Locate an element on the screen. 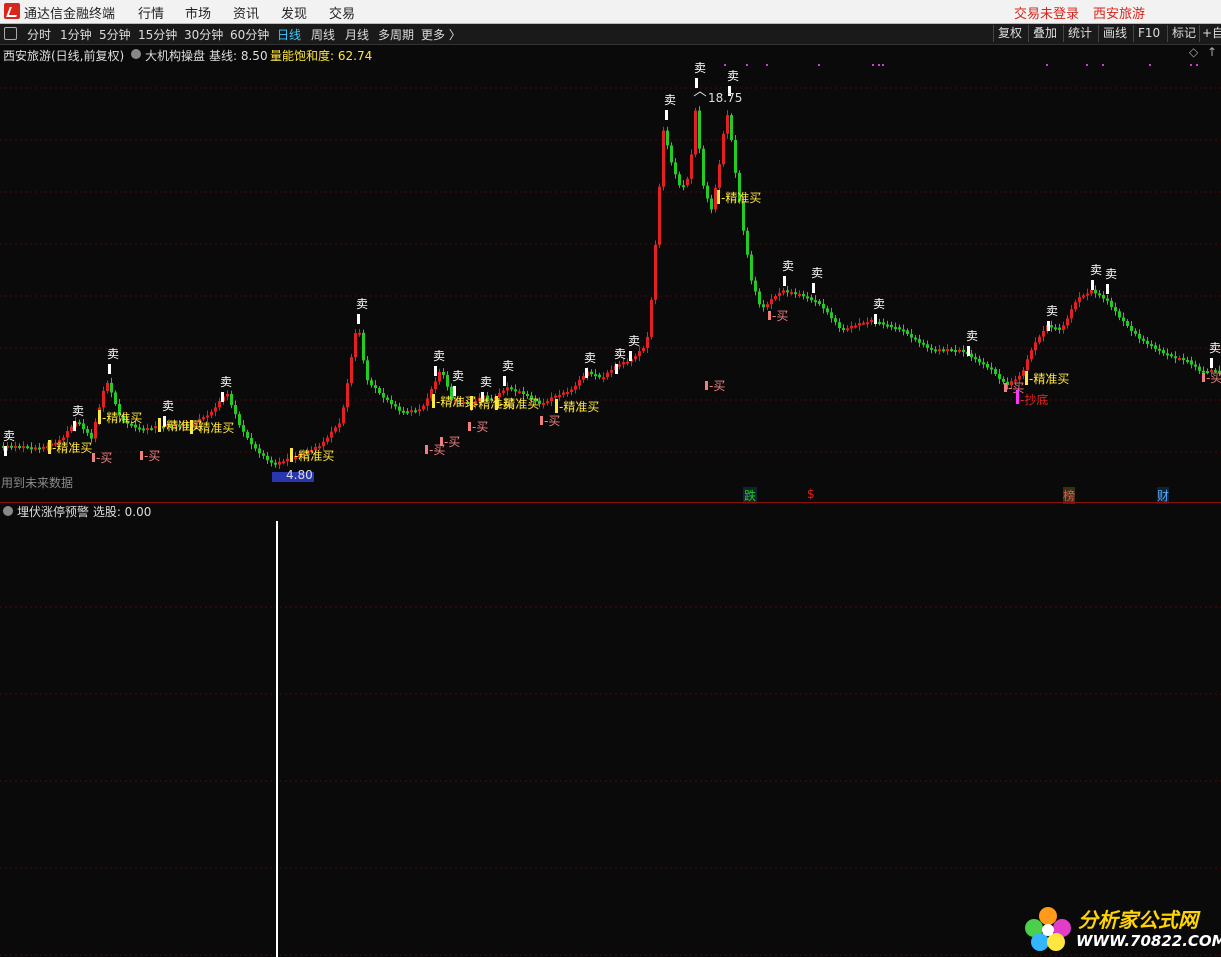  high-price-label: 18.75 is located at coordinates (725, 98).